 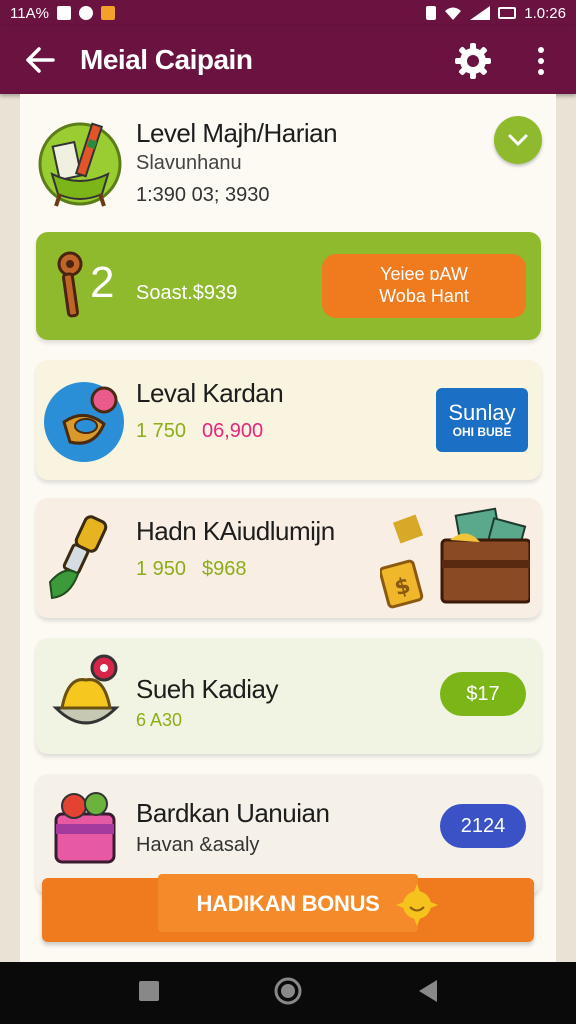 I want to click on status-left-text: 11A%, so click(x=29, y=13).